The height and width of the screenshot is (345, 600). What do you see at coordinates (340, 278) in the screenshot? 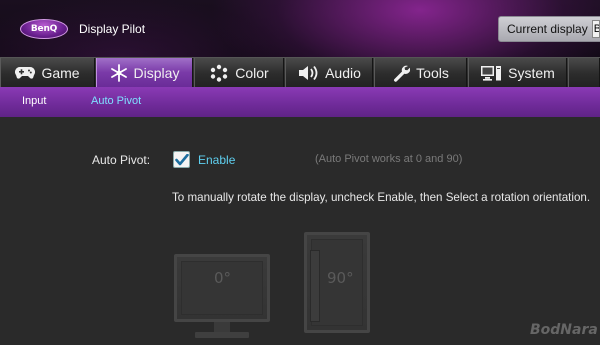
I see `portrait-label: 90°` at bounding box center [340, 278].